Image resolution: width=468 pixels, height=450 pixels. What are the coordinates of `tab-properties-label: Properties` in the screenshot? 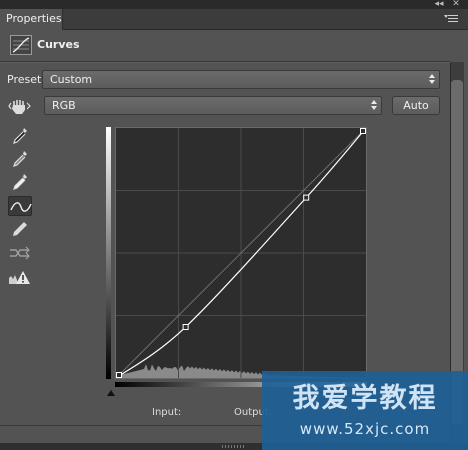 It's located at (34, 18).